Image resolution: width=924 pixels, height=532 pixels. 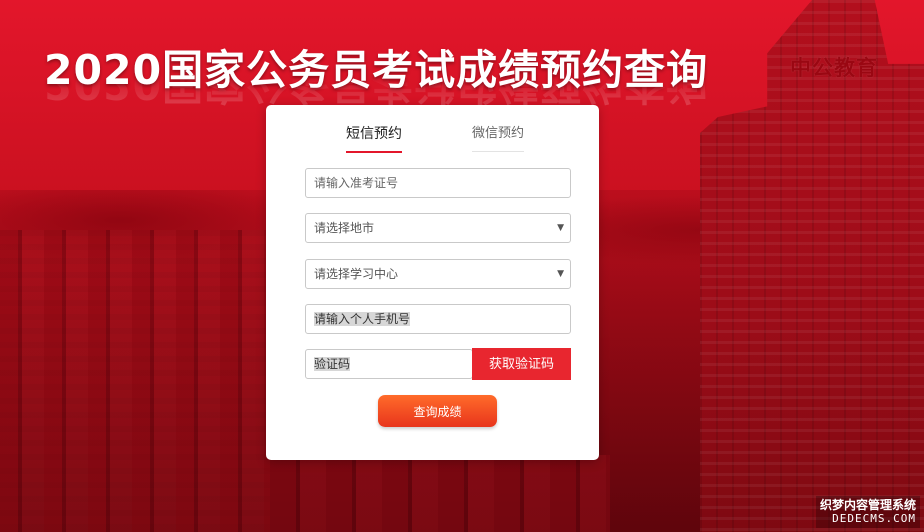 What do you see at coordinates (521, 364) in the screenshot?
I see `get-verification-code-button: 获取验证码` at bounding box center [521, 364].